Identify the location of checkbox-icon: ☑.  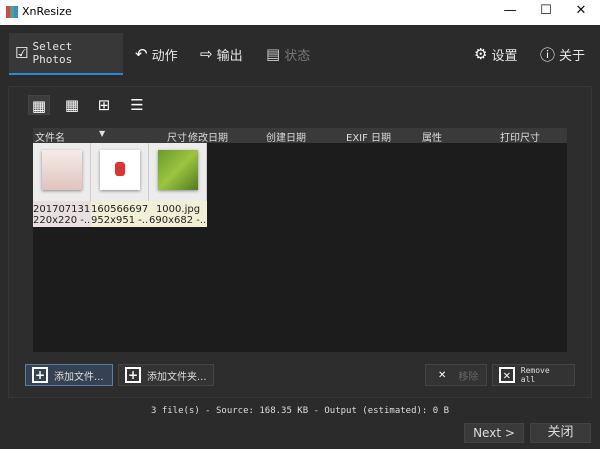
(22, 53).